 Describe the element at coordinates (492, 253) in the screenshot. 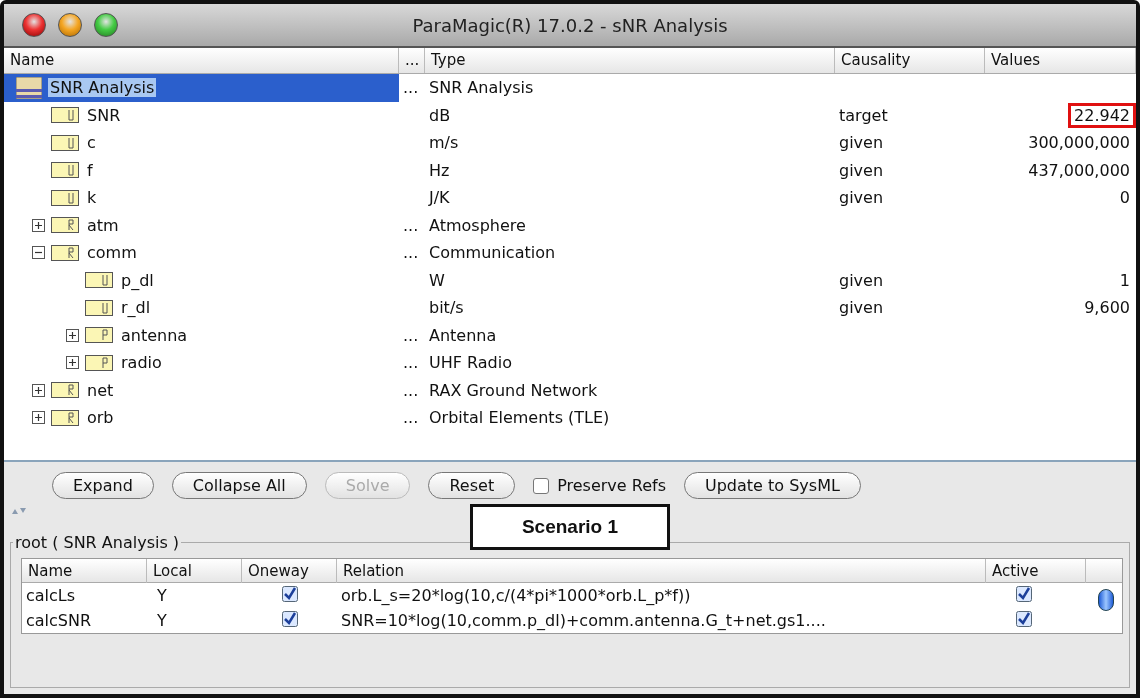

I see `type-text: Communication` at that location.